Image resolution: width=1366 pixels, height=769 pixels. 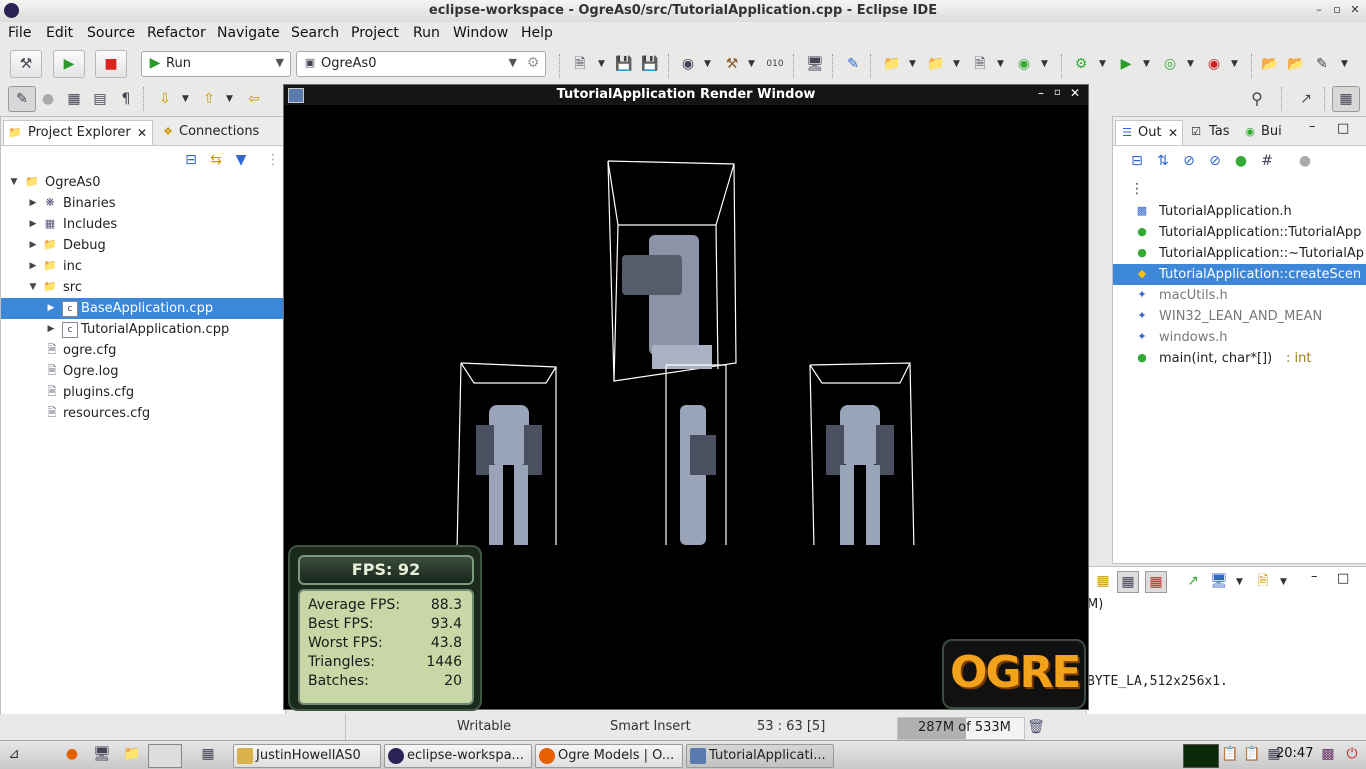 What do you see at coordinates (1352, 754) in the screenshot?
I see `power-icon: ⏻` at bounding box center [1352, 754].